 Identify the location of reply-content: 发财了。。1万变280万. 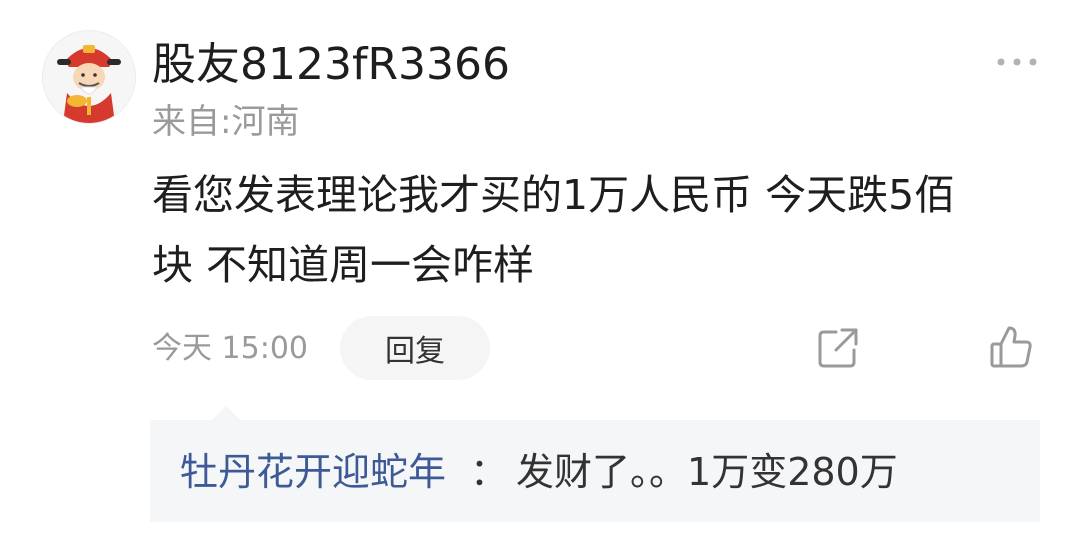
(707, 472).